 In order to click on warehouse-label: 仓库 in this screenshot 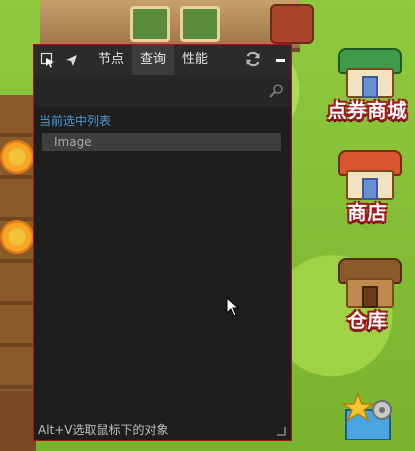, I will do `click(367, 321)`.